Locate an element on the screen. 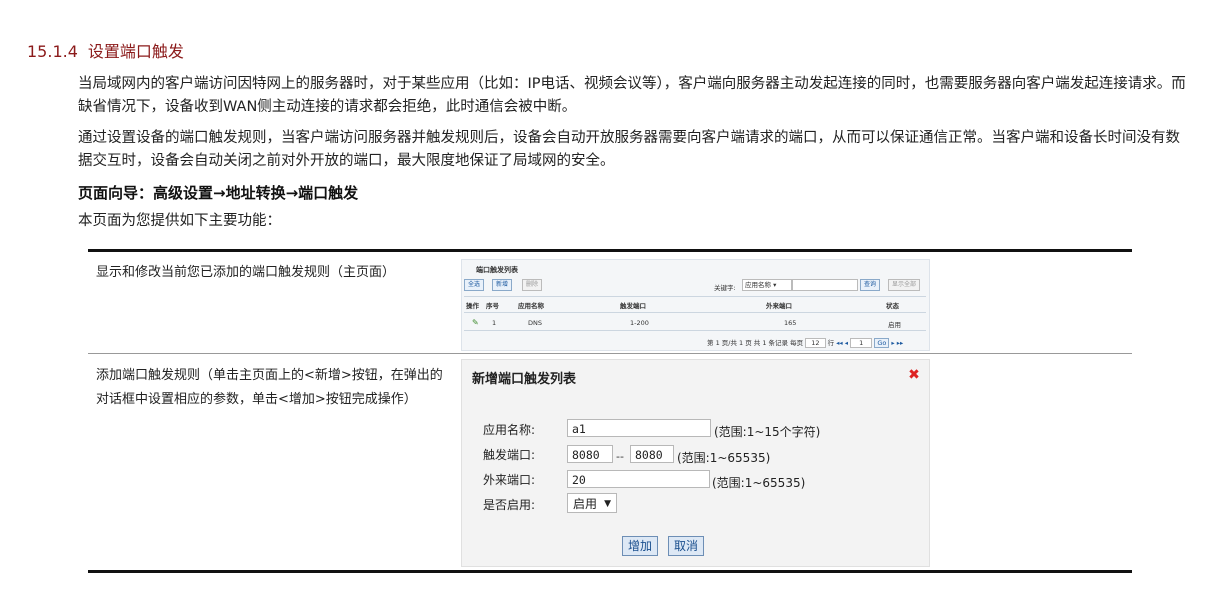 This screenshot has width=1205, height=607. col-external-port: 外来端口 is located at coordinates (779, 306).